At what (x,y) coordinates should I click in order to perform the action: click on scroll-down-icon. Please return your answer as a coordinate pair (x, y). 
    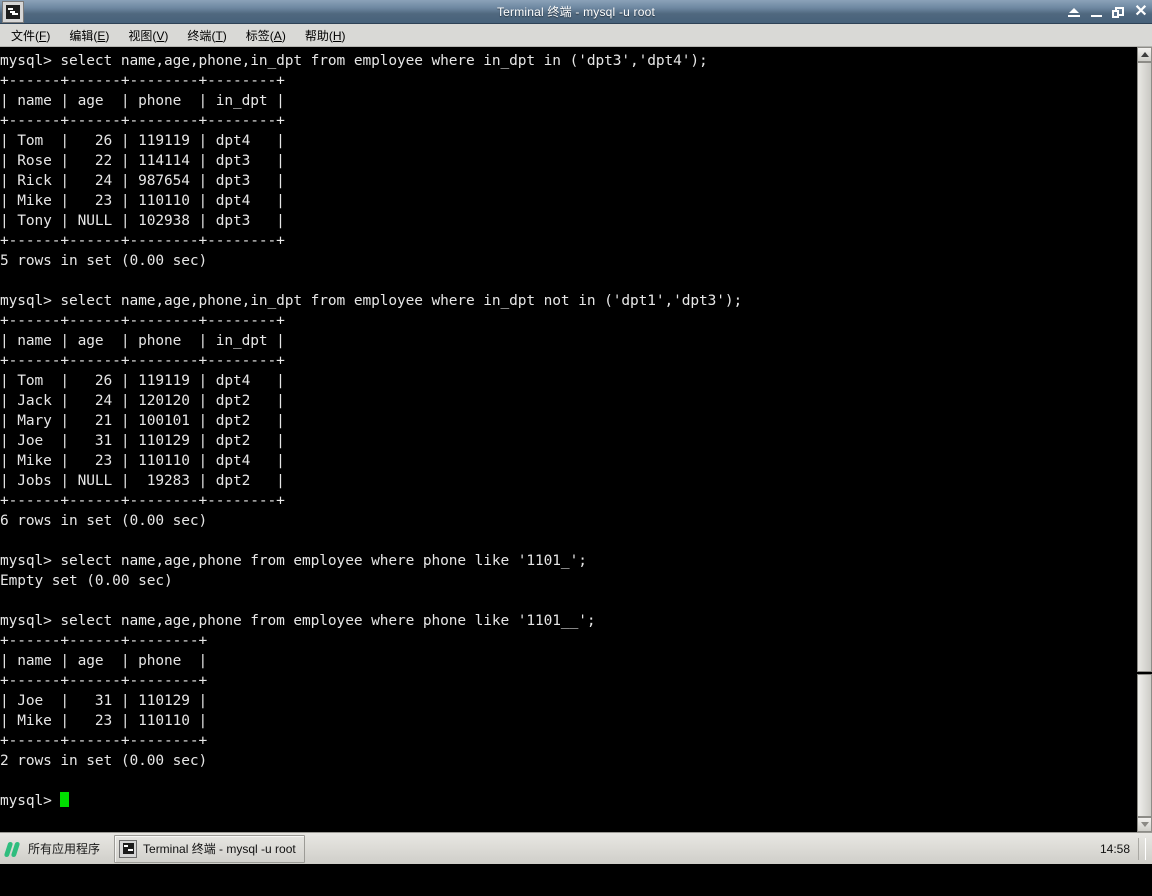
    Looking at the image, I should click on (1144, 824).